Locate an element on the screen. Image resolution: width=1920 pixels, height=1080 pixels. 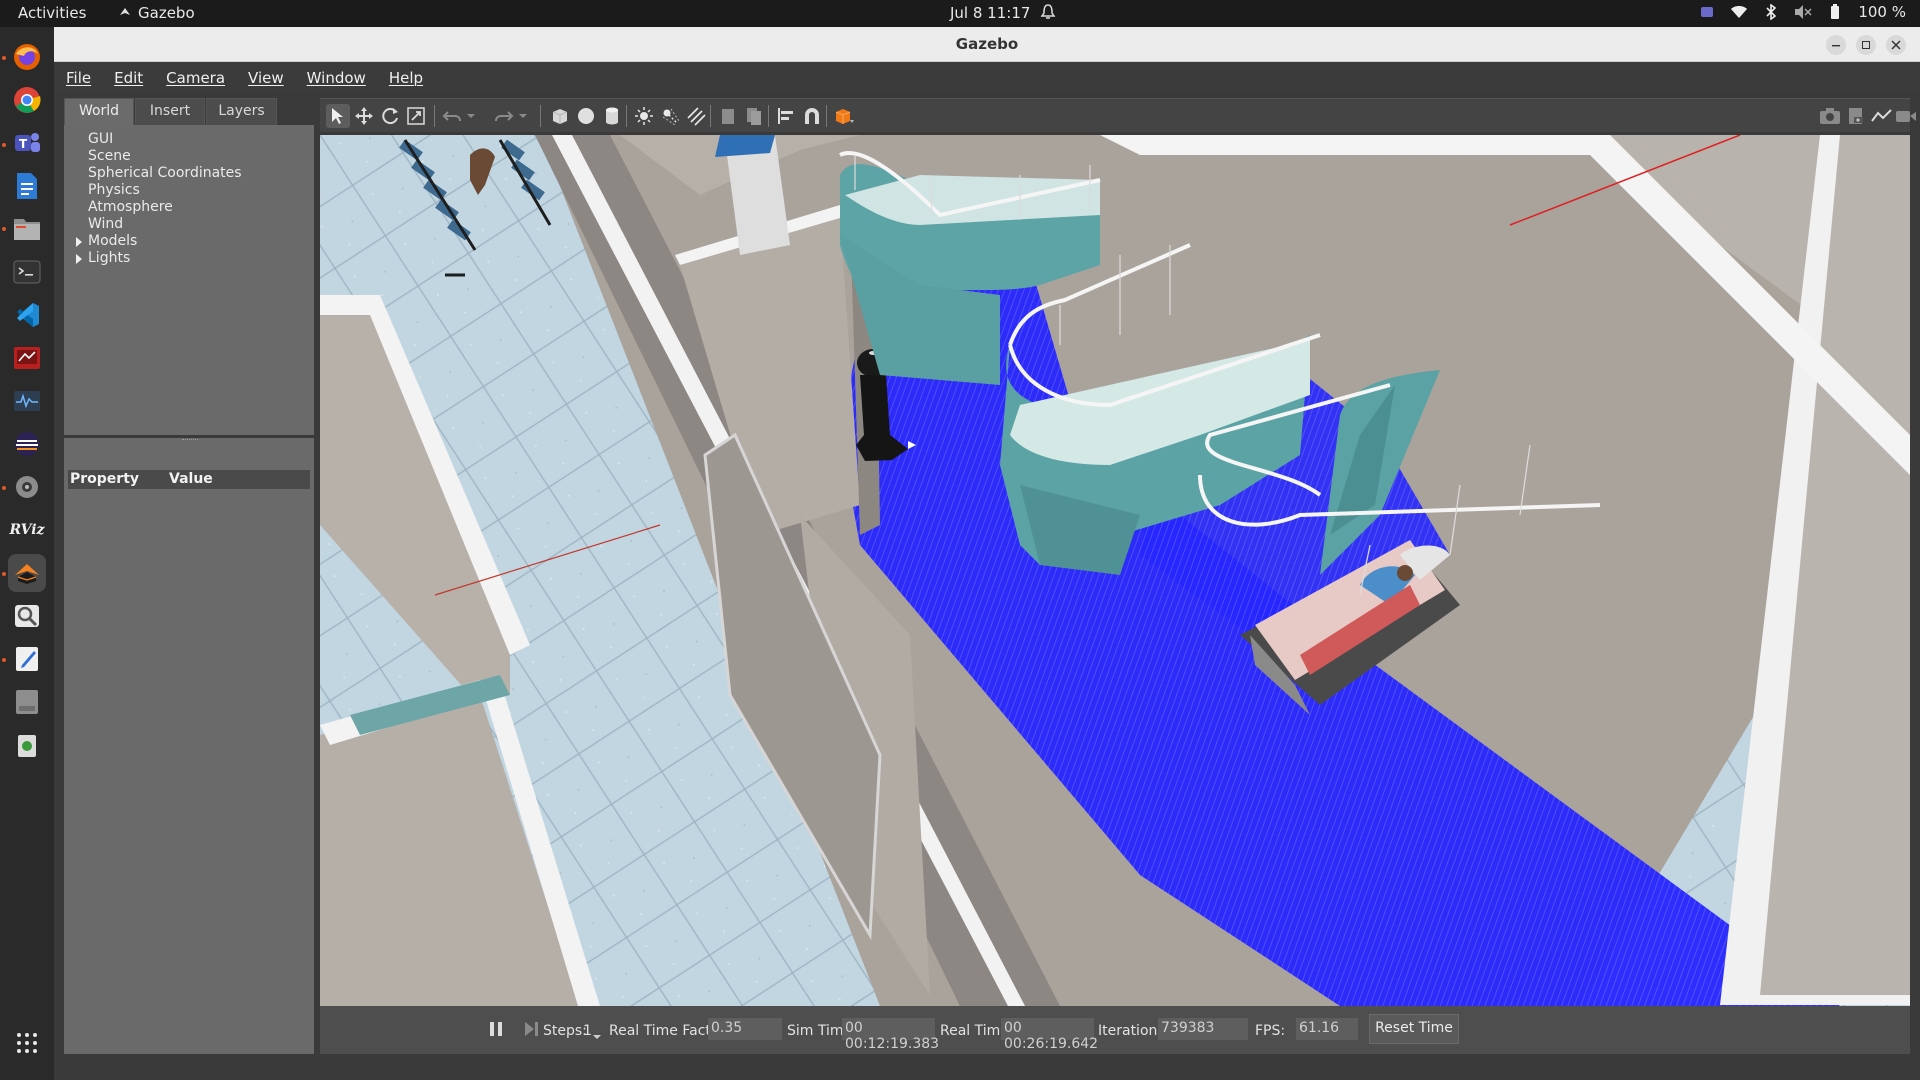
steps-value: 1 is located at coordinates (587, 1031).